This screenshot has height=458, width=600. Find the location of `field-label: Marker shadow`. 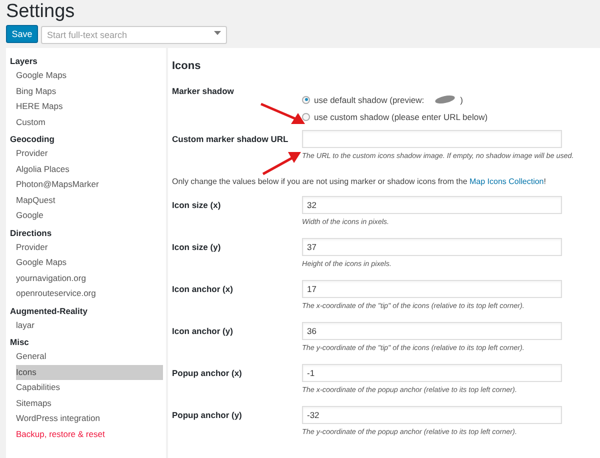

field-label: Marker shadow is located at coordinates (203, 91).